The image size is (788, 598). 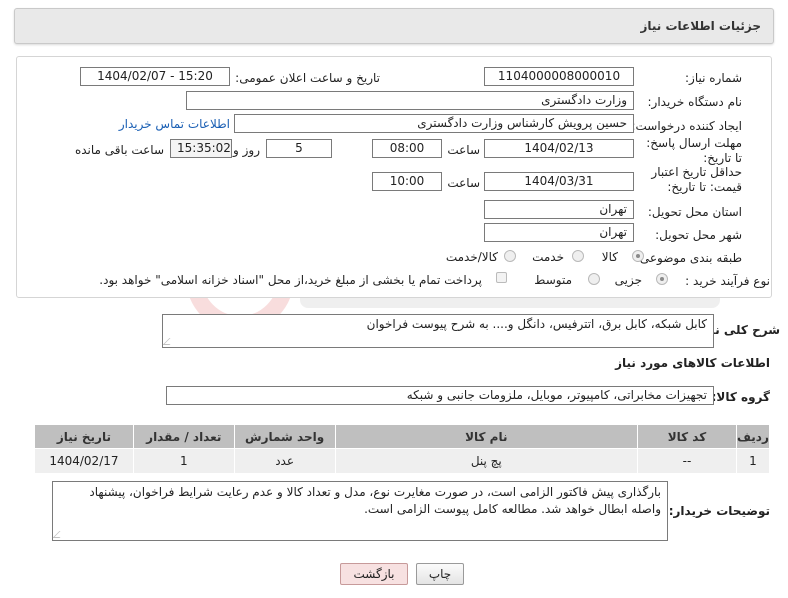 What do you see at coordinates (174, 124) in the screenshot?
I see `buyer-contact-link: اطلاعات تماس خریدار` at bounding box center [174, 124].